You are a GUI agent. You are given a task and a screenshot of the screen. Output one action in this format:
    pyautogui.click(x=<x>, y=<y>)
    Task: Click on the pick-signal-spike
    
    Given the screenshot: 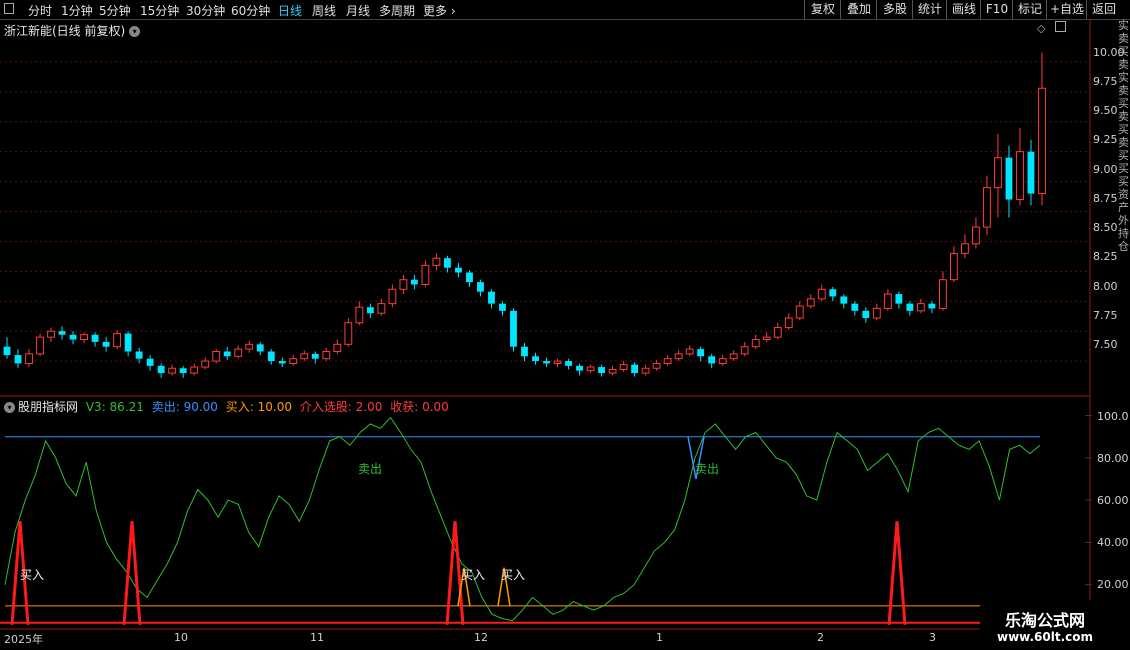 What is the action you would take?
    pyautogui.click(x=132, y=573)
    